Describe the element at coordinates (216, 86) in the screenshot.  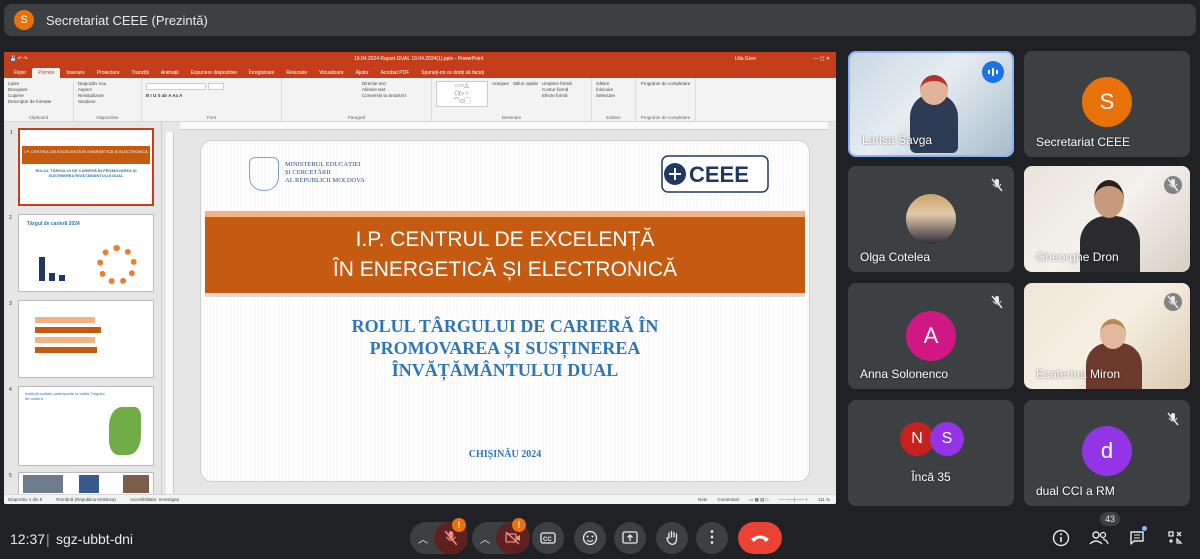
I see `font-size-select` at that location.